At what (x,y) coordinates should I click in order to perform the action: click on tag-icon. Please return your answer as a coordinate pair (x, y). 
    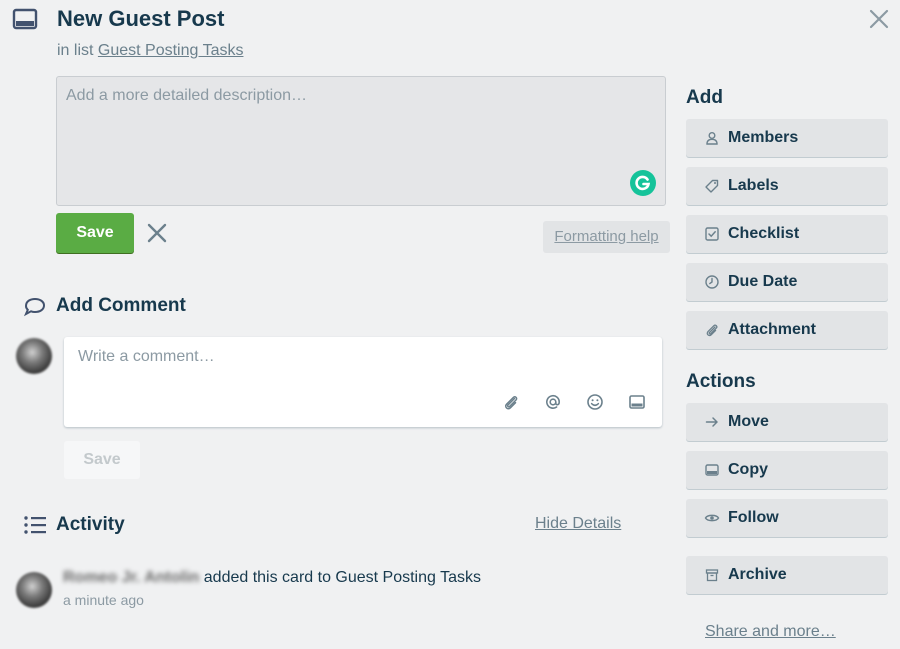
    Looking at the image, I should click on (712, 186).